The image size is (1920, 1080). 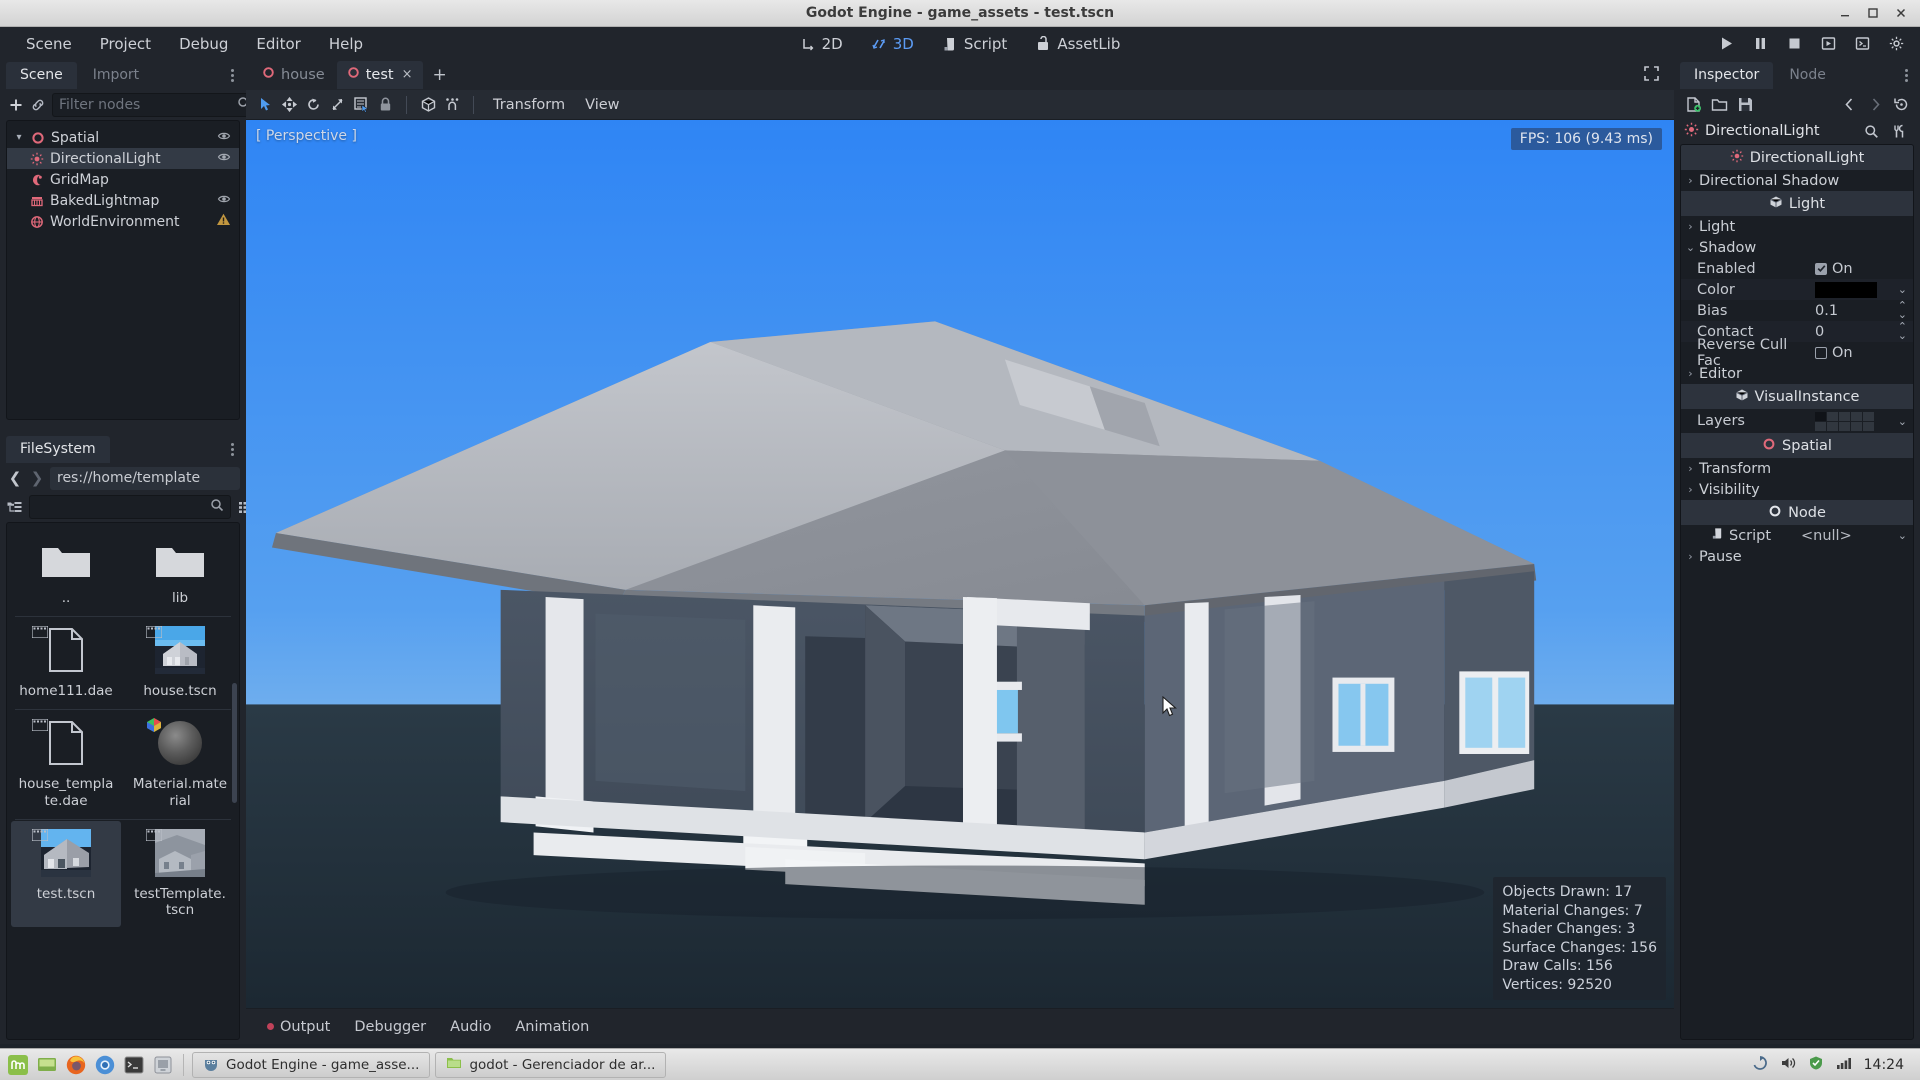 I want to click on filesystem-item-testtemplate-tscn: testTemplate.tscn, so click(x=180, y=874).